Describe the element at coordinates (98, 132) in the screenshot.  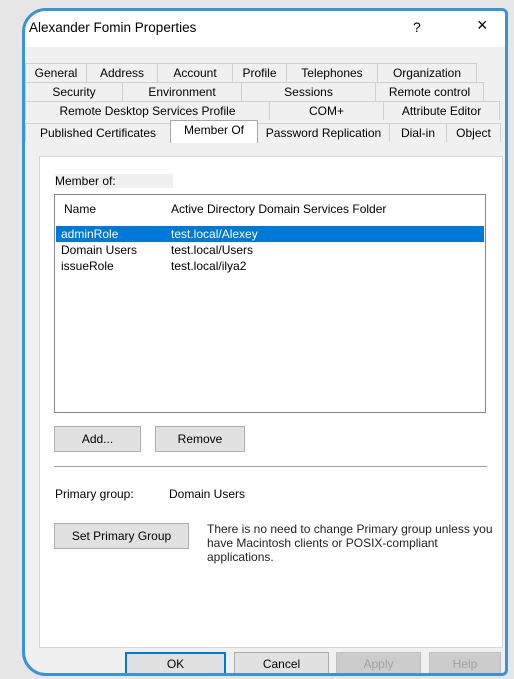
I see `tab-published-certificates: Published Certificates` at that location.